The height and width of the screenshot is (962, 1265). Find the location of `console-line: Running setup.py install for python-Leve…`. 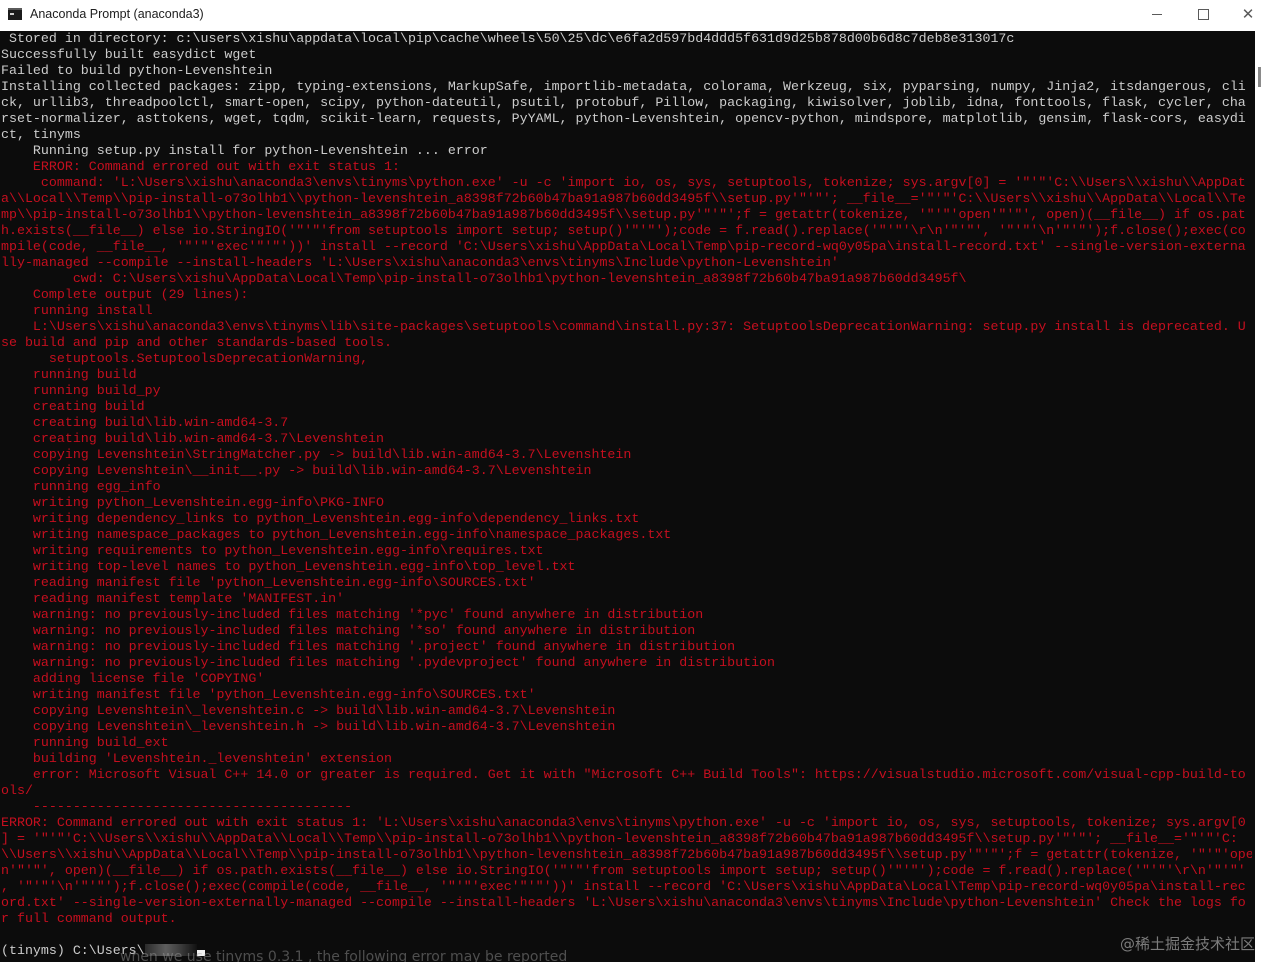

console-line: Running setup.py install for python-Leve… is located at coordinates (244, 150).